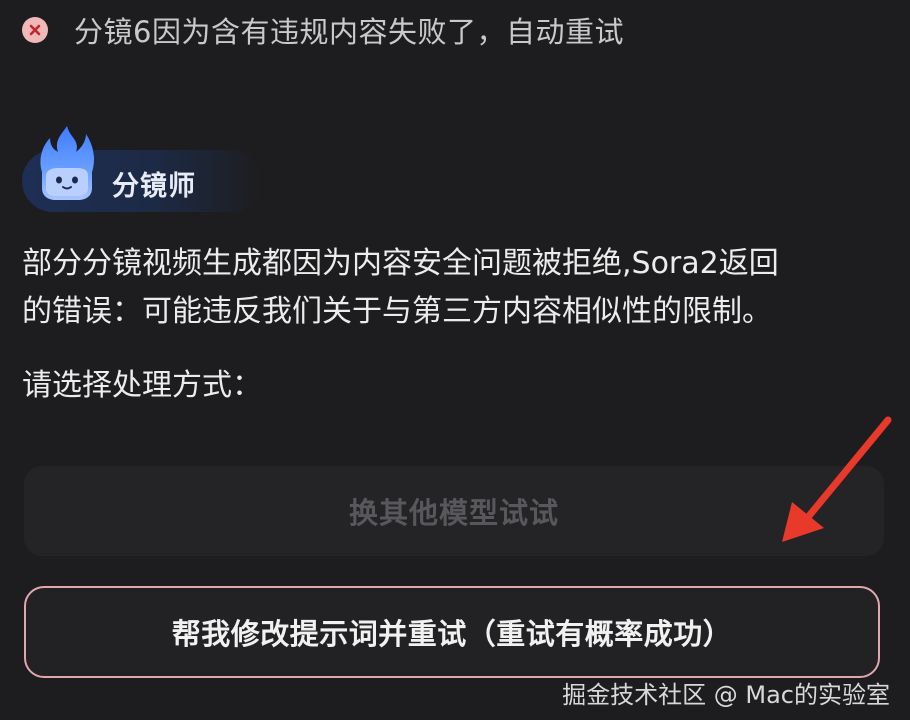 This screenshot has height=720, width=910. I want to click on watermark: 掘金技术社区 @ Mac的实验室, so click(726, 695).